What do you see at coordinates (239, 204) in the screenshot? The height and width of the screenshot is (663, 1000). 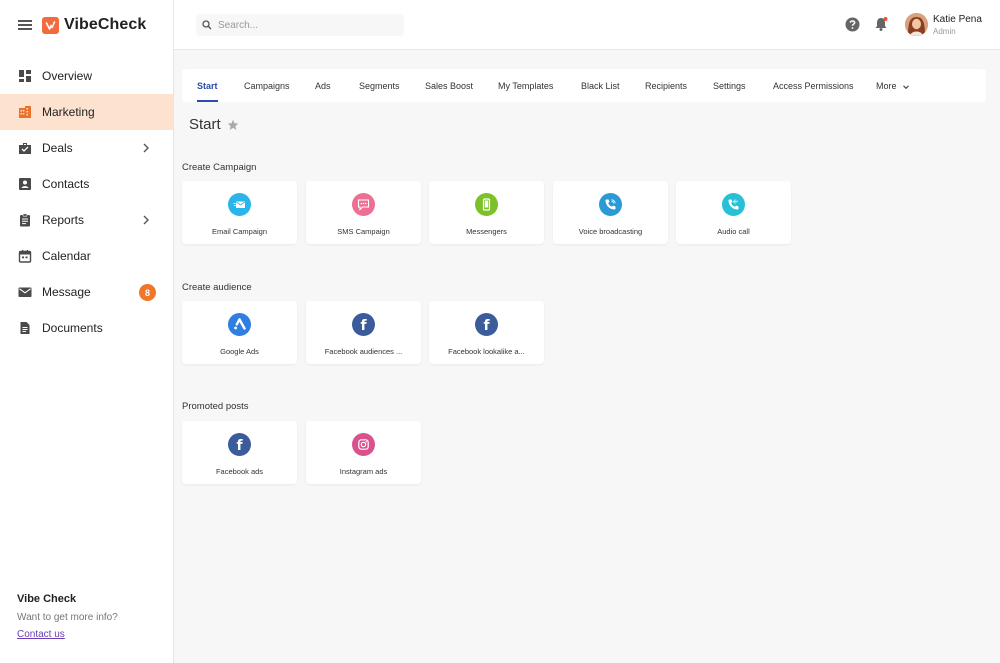 I see `email-icon` at bounding box center [239, 204].